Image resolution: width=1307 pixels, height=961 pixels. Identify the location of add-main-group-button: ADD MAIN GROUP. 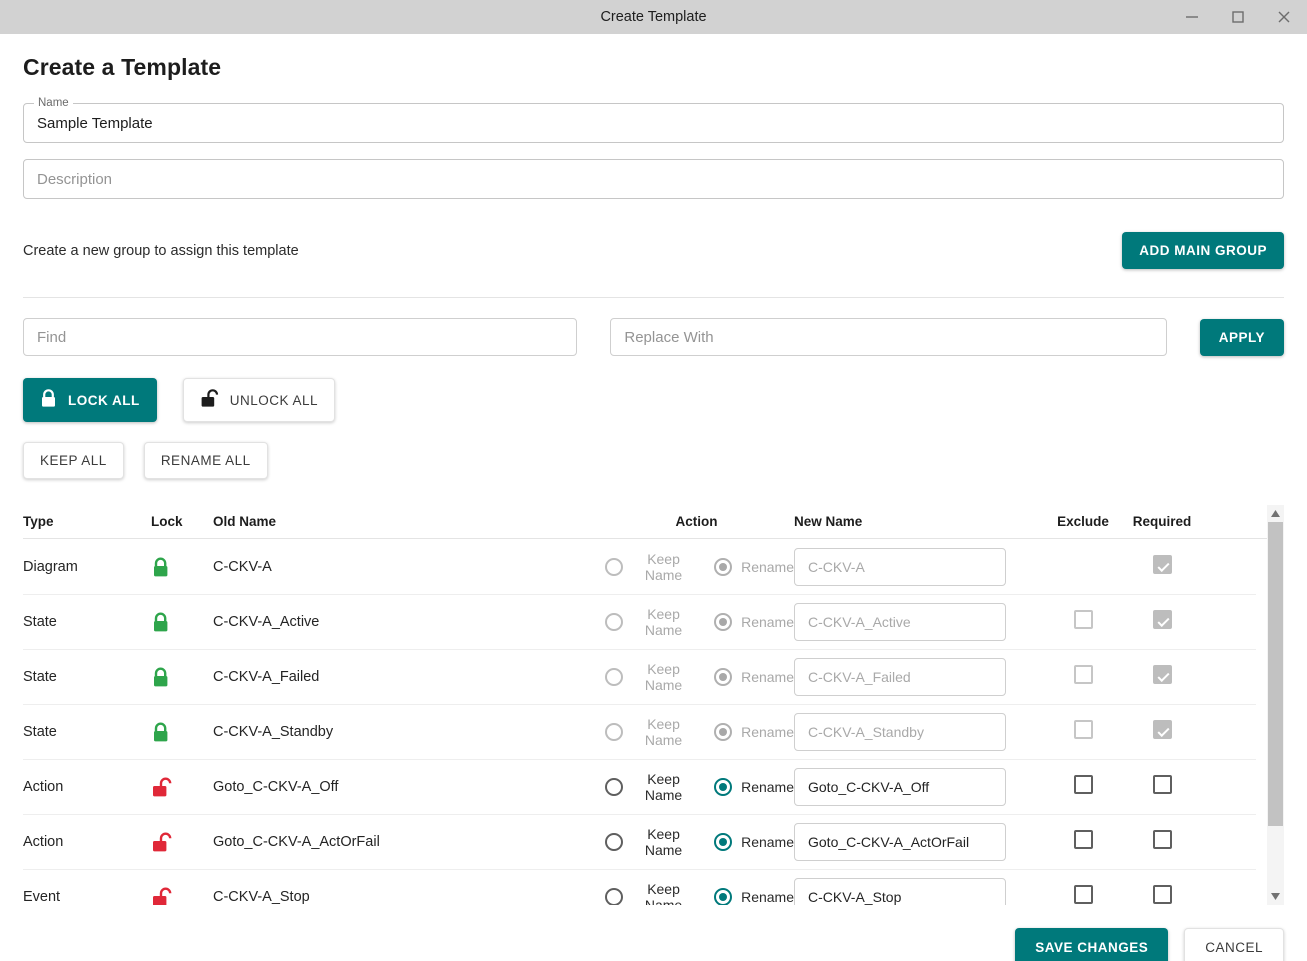
(1203, 250).